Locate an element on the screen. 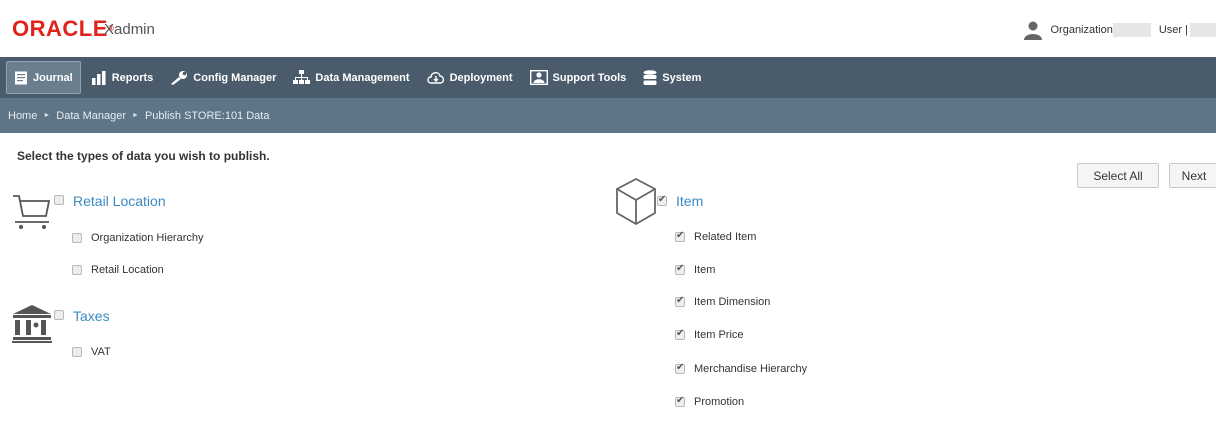 Image resolution: width=1216 pixels, height=447 pixels. group-title-retail-location: Retail Location is located at coordinates (119, 201).